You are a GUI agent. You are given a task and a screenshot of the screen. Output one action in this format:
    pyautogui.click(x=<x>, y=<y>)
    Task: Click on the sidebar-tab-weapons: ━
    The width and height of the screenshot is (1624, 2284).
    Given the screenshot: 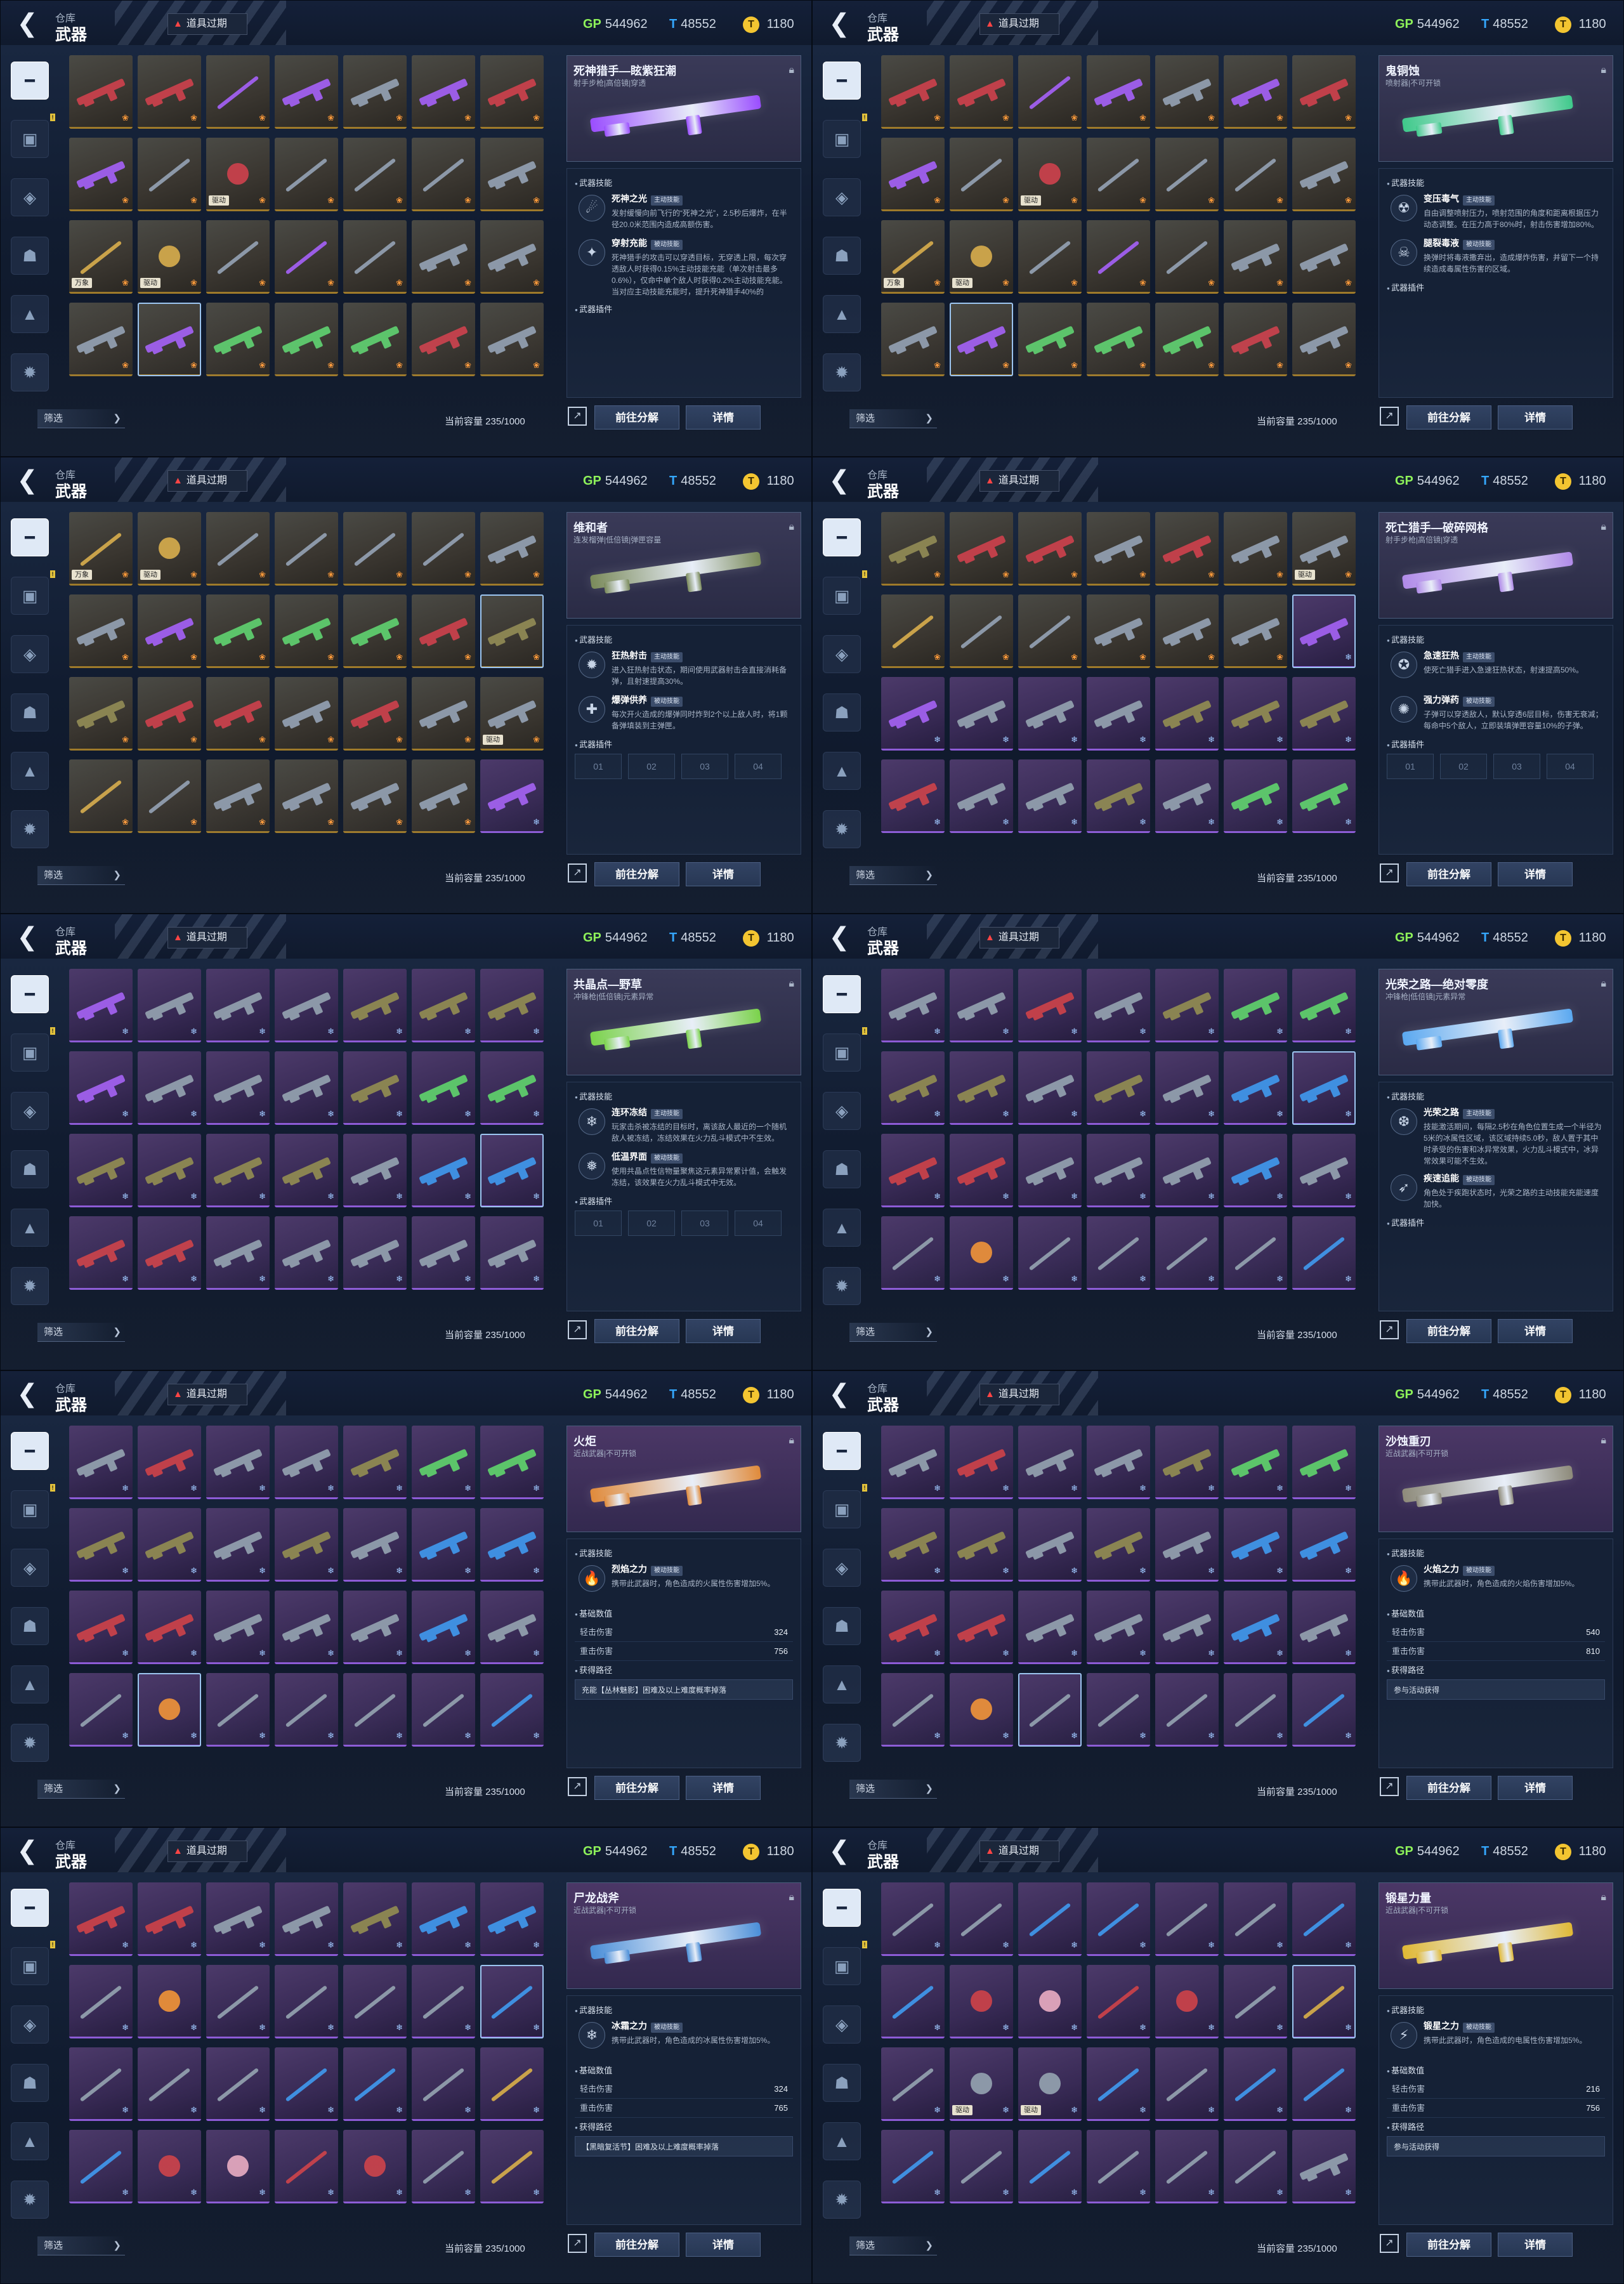 What is the action you would take?
    pyautogui.click(x=30, y=537)
    